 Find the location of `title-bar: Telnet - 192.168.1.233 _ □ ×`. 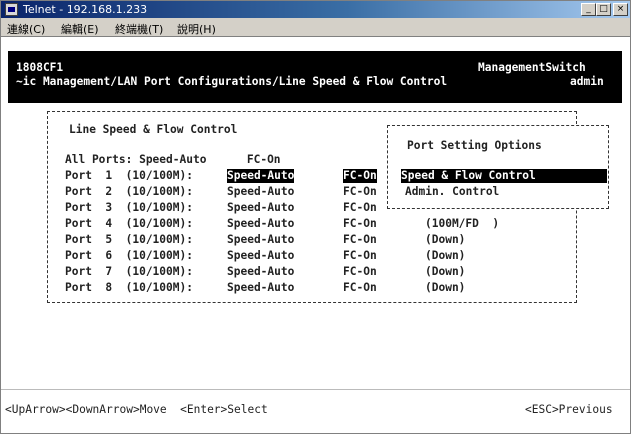

title-bar: Telnet - 192.168.1.233 _ □ × is located at coordinates (315, 9).